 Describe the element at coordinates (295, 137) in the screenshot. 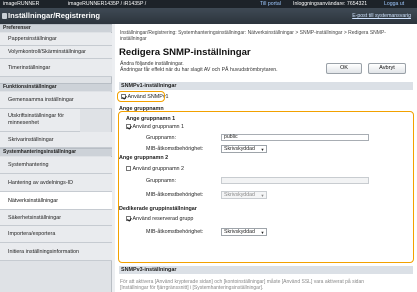

I see `group1-name-input: public` at that location.